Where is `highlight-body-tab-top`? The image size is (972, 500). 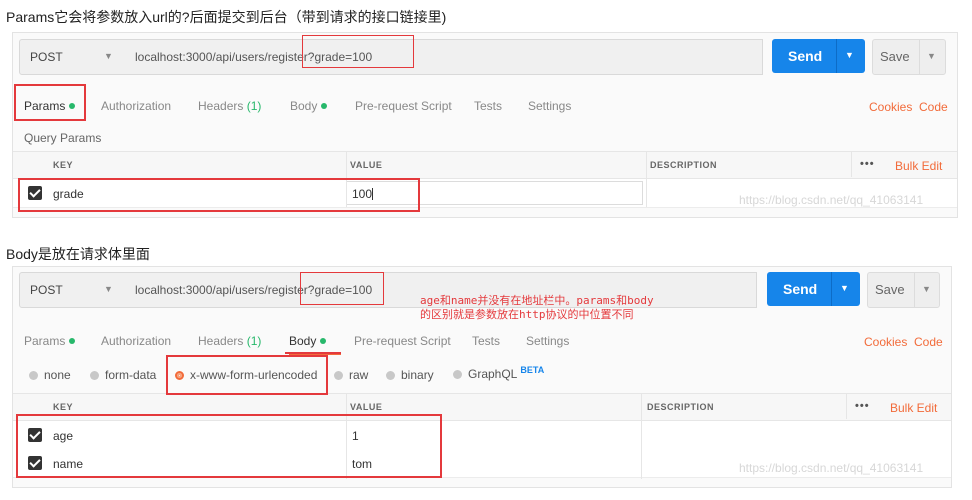 highlight-body-tab-top is located at coordinates (313, 353).